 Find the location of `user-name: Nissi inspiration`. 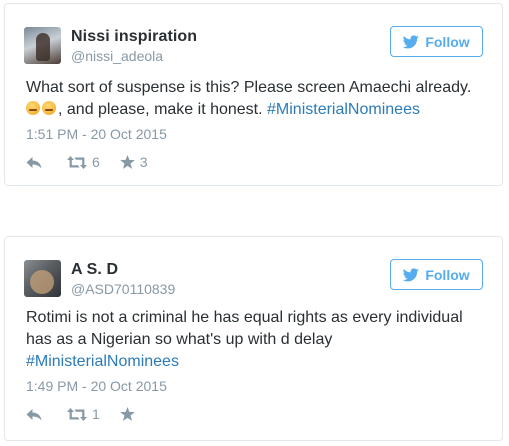

user-name: Nissi inspiration is located at coordinates (134, 37).